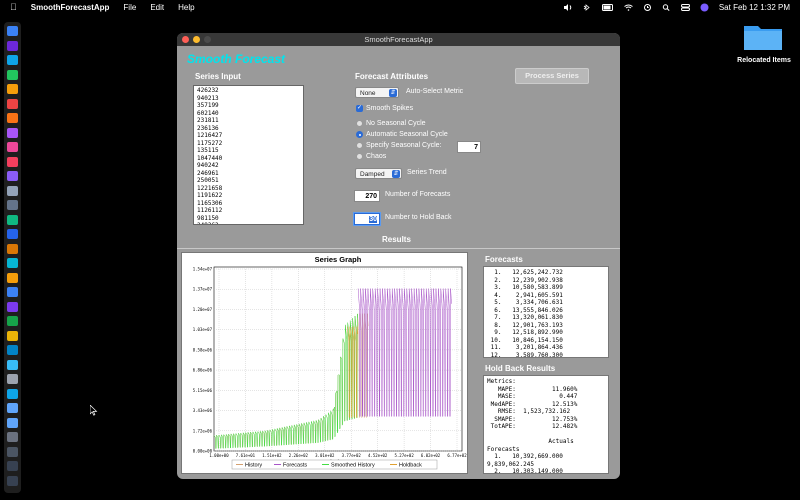  What do you see at coordinates (754, 7) in the screenshot?
I see `menu-datetime: Sat Feb 12 1:32 PM` at bounding box center [754, 7].